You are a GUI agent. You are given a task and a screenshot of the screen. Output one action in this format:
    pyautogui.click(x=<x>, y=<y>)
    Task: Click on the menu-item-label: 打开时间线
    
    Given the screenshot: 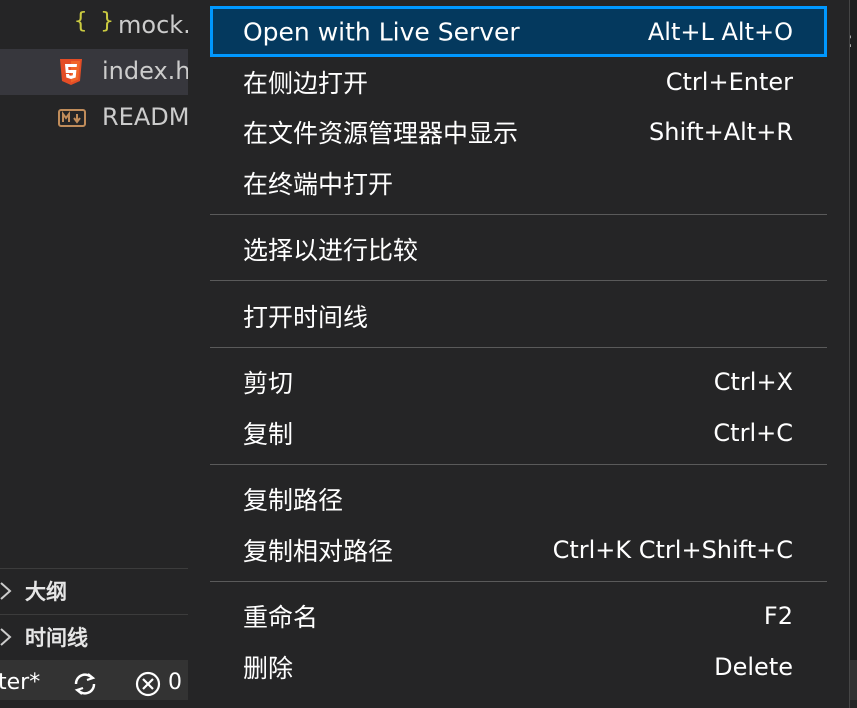 What is the action you would take?
    pyautogui.click(x=306, y=317)
    